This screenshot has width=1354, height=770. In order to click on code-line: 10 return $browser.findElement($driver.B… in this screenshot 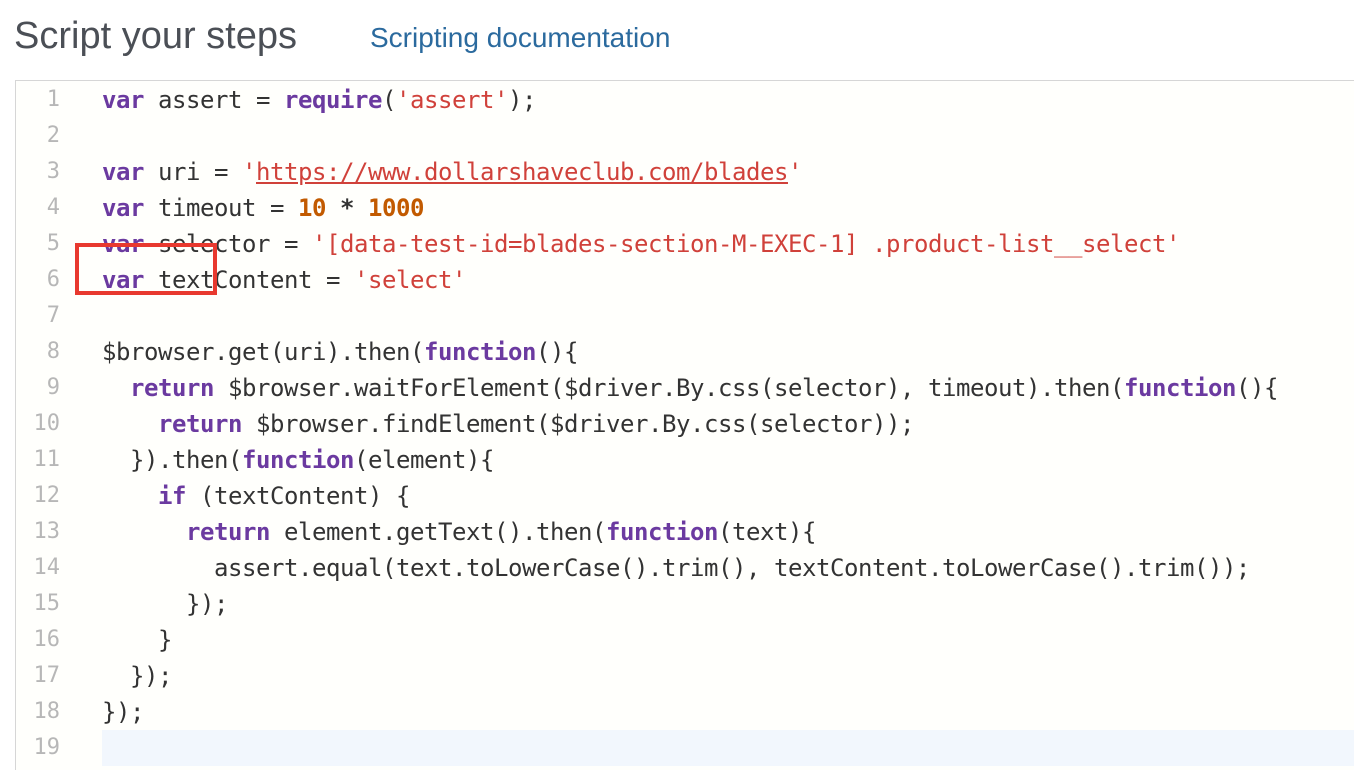, I will do `click(685, 424)`.